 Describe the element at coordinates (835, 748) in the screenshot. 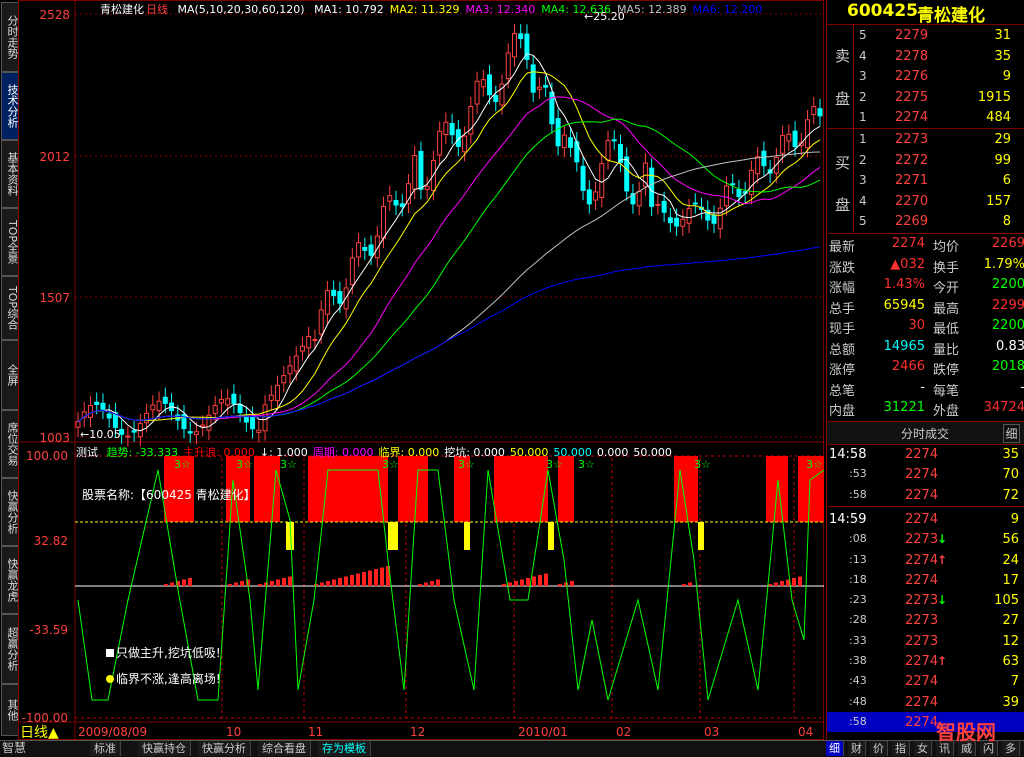

I see `right-tab-0: 细` at that location.